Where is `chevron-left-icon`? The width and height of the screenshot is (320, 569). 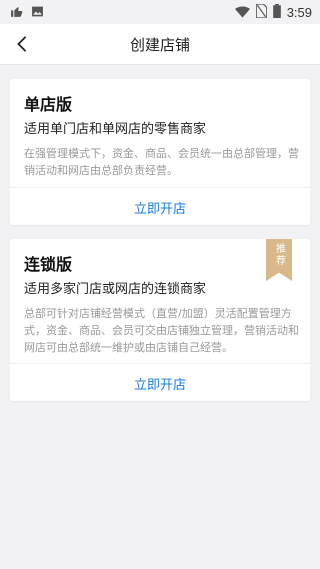 chevron-left-icon is located at coordinates (22, 44).